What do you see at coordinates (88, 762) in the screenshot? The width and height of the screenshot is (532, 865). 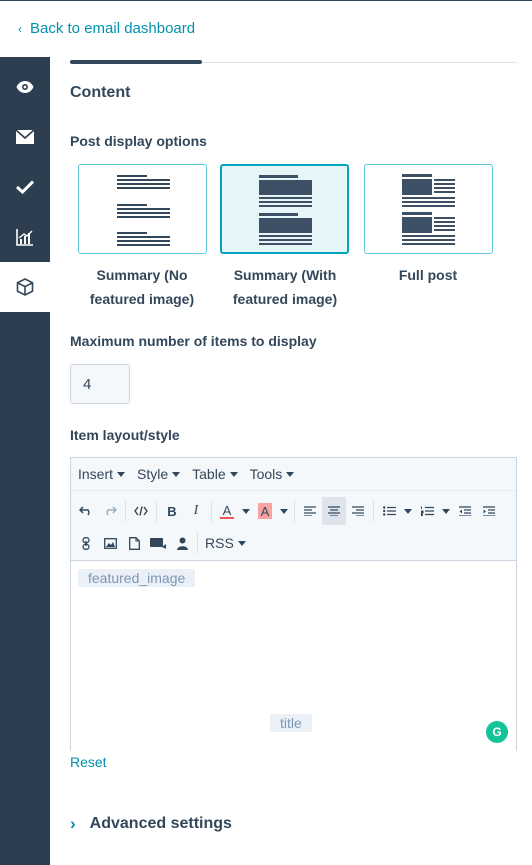 I see `reset-link: Reset` at bounding box center [88, 762].